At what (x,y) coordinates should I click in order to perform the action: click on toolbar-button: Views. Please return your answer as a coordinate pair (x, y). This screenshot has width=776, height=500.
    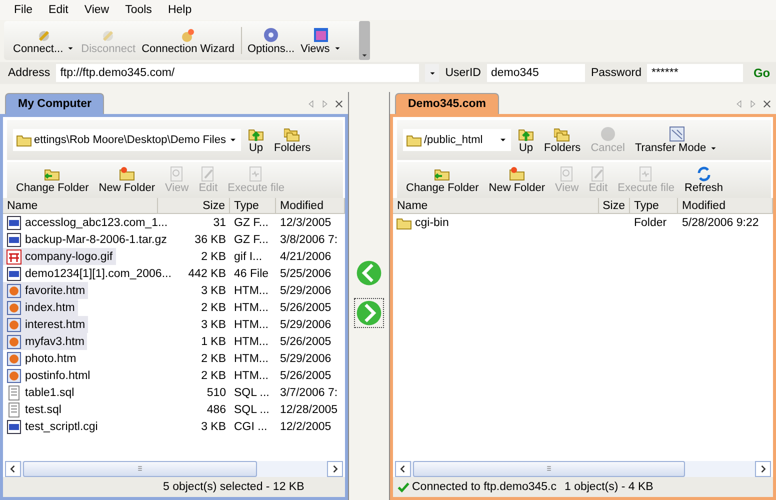
    Looking at the image, I should click on (321, 40).